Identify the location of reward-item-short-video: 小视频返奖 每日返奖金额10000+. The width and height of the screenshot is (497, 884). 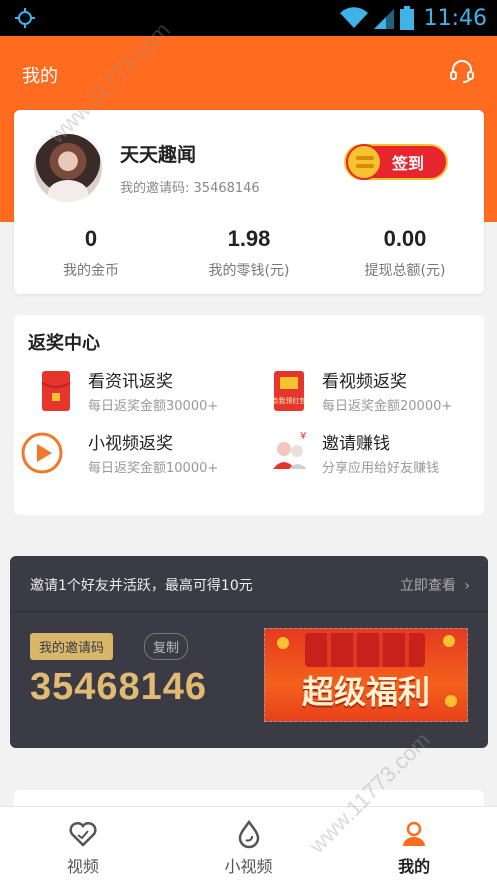
(138, 454).